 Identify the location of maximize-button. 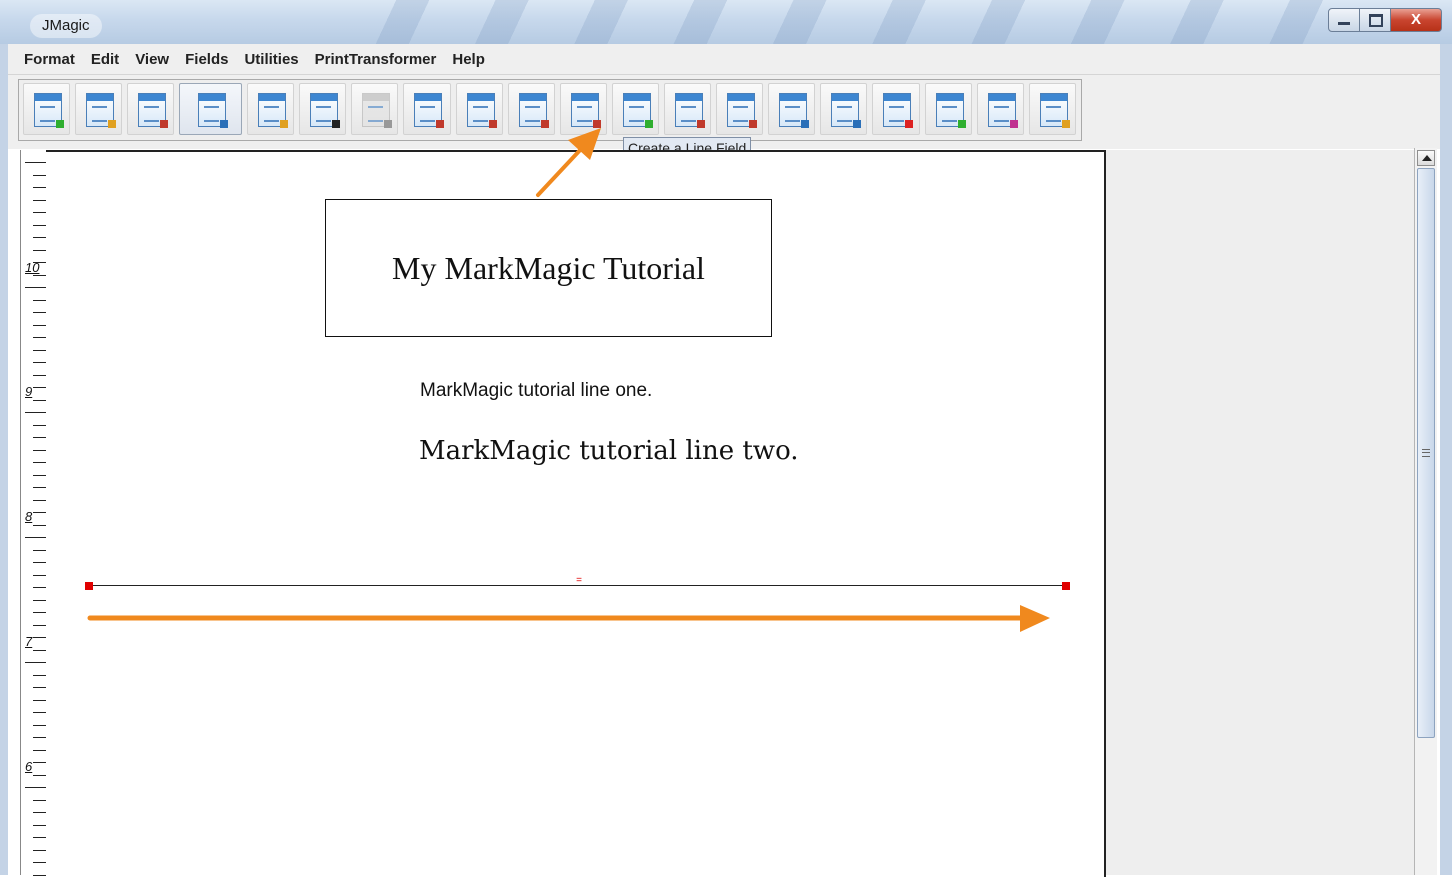
(1375, 20).